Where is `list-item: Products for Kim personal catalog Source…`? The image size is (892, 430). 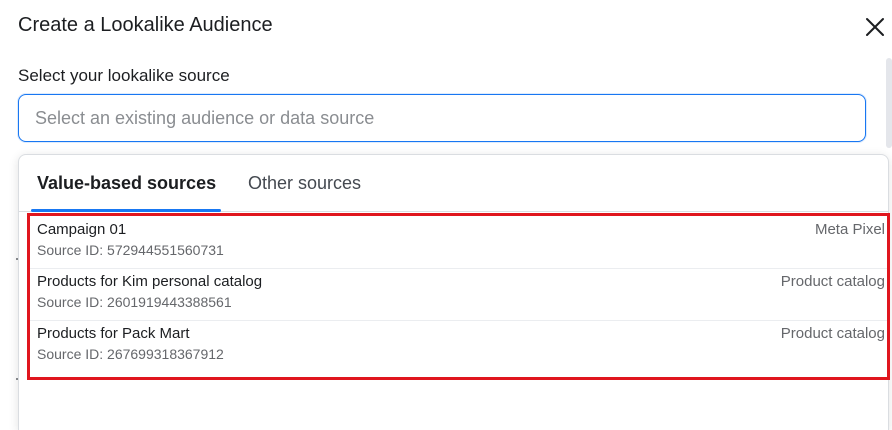
list-item: Products for Kim personal catalog Source… is located at coordinates (459, 295).